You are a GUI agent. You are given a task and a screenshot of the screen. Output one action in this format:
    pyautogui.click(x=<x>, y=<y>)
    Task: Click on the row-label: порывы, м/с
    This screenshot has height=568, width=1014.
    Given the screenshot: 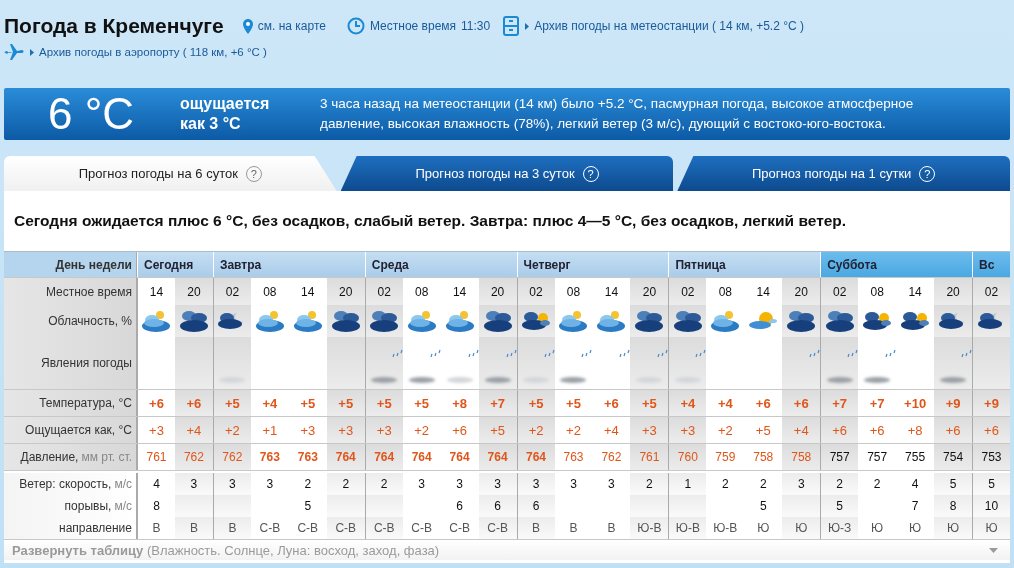 What is the action you would take?
    pyautogui.click(x=70, y=506)
    